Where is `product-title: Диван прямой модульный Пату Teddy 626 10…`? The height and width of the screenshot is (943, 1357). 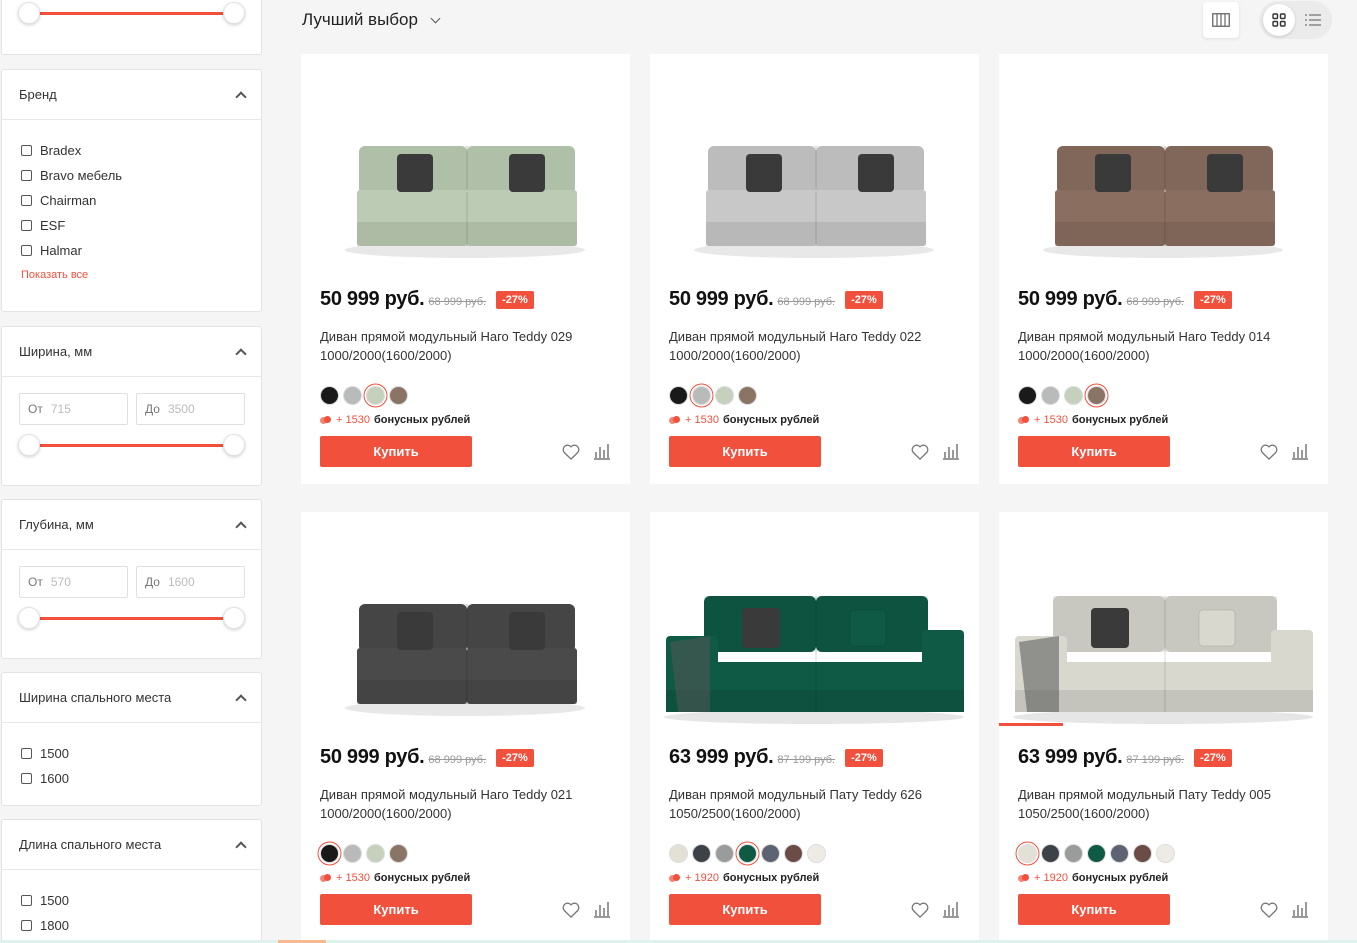
product-title: Диван прямой модульный Пату Teddy 626 10… is located at coordinates (814, 804).